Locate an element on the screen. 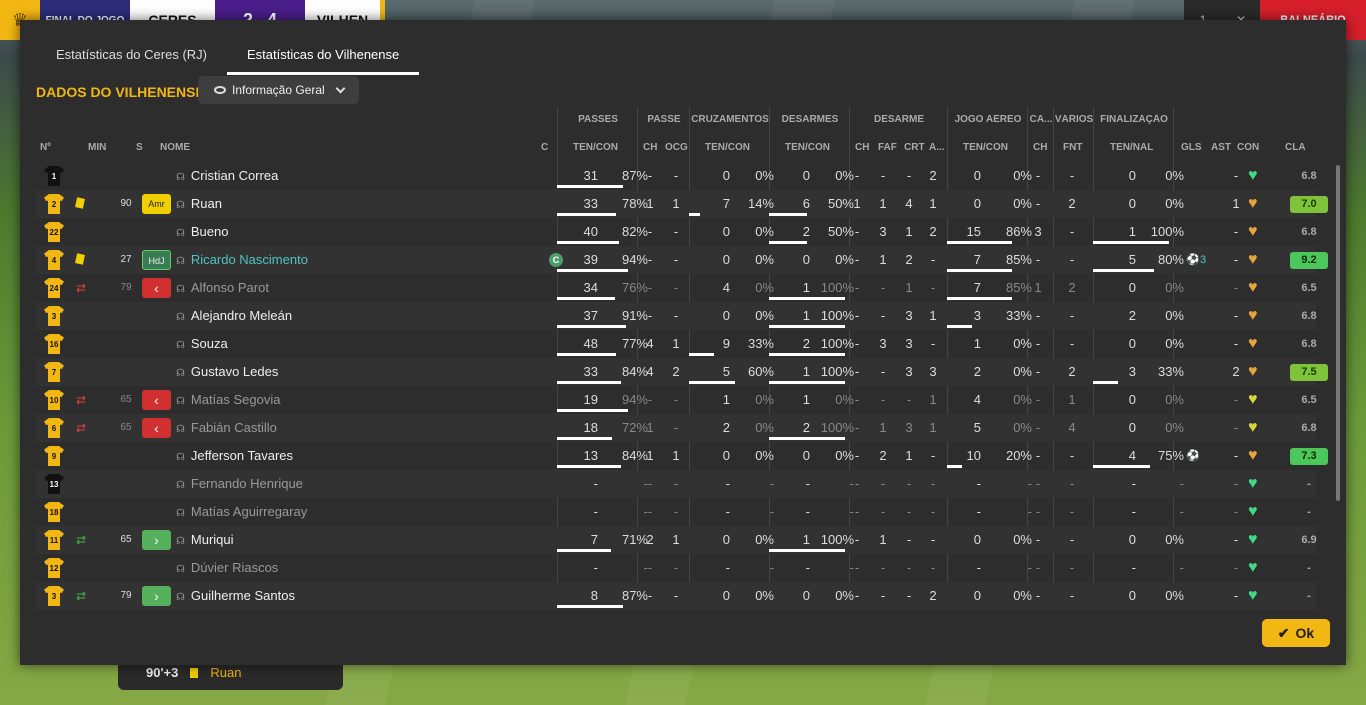 The image size is (1366, 705). sub-out-badge: ‹ is located at coordinates (156, 288).